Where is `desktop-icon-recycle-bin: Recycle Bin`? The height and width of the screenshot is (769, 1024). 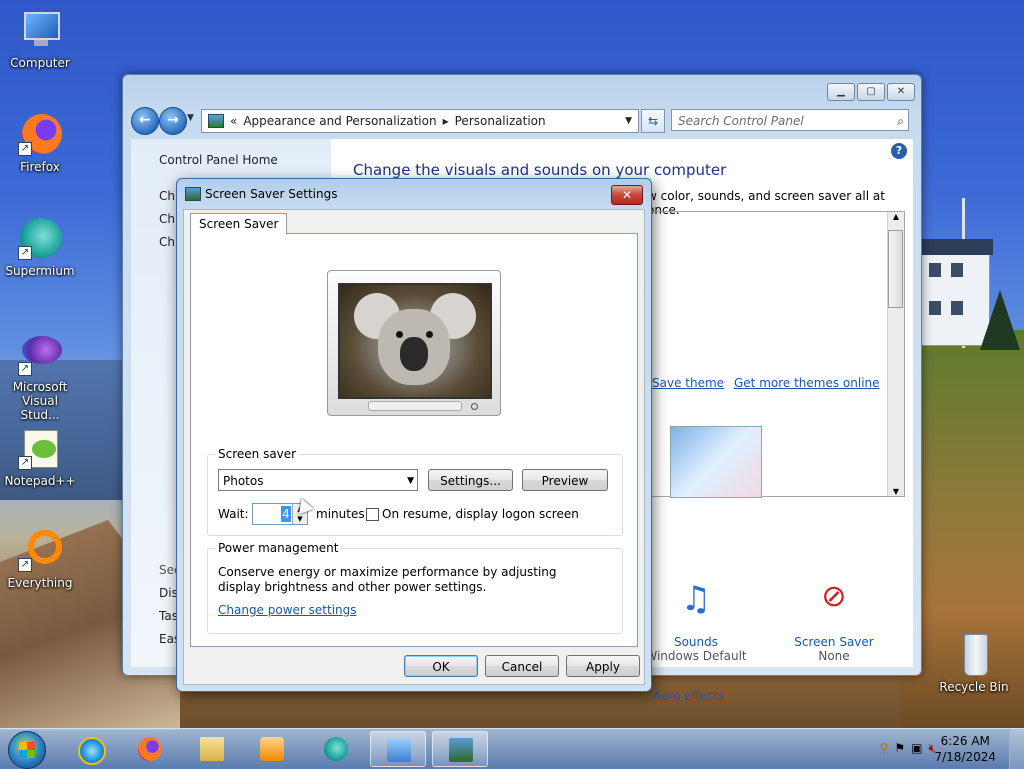 desktop-icon-recycle-bin: Recycle Bin is located at coordinates (974, 663).